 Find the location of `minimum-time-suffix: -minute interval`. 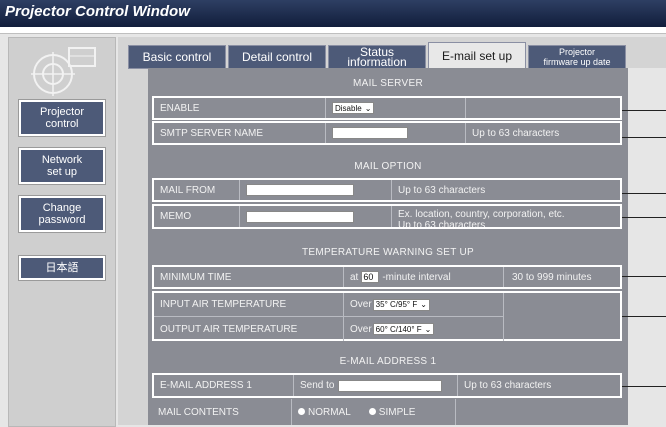

minimum-time-suffix: -minute interval is located at coordinates (416, 277).